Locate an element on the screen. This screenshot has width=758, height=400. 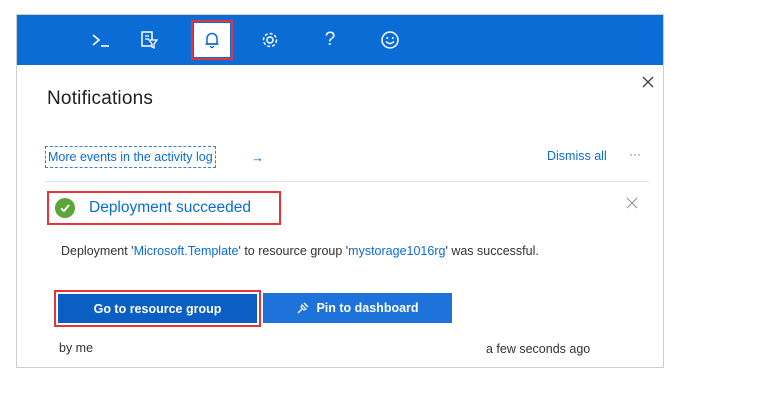
divider is located at coordinates (347, 181).